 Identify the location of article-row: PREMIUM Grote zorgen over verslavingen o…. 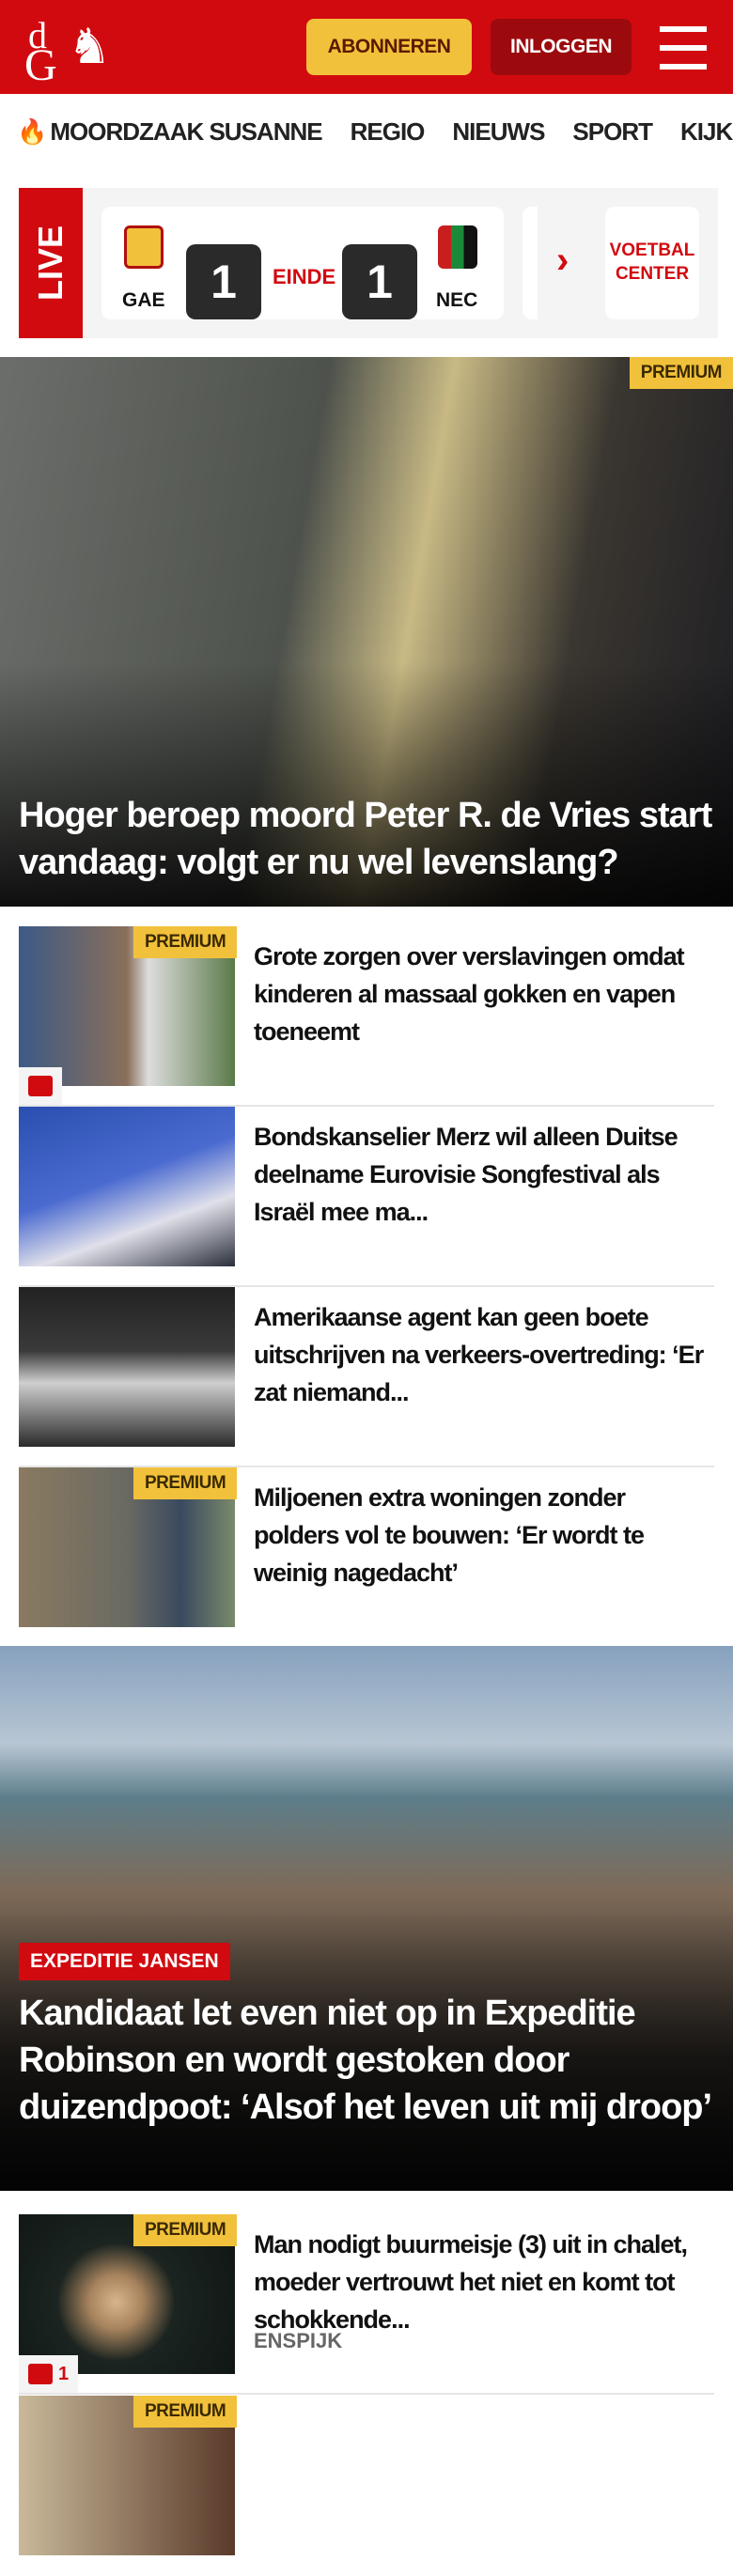
(366, 1017).